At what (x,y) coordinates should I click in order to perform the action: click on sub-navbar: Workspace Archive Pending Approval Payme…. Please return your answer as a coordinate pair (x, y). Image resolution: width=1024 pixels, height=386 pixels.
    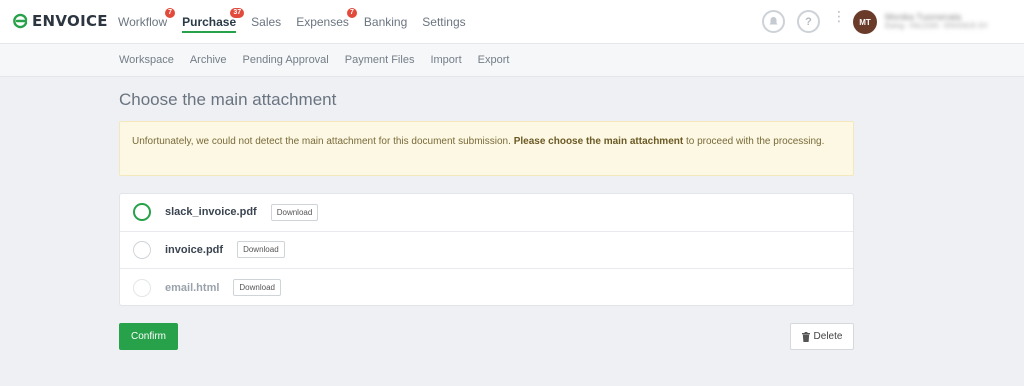
    Looking at the image, I should click on (512, 60).